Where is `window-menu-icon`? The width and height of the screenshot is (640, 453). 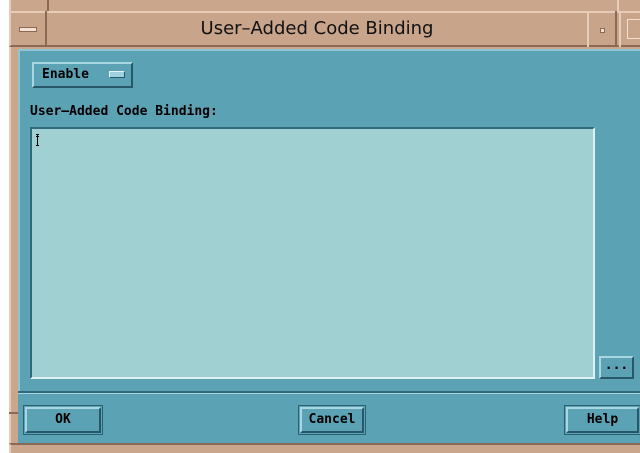 window-menu-icon is located at coordinates (28, 29).